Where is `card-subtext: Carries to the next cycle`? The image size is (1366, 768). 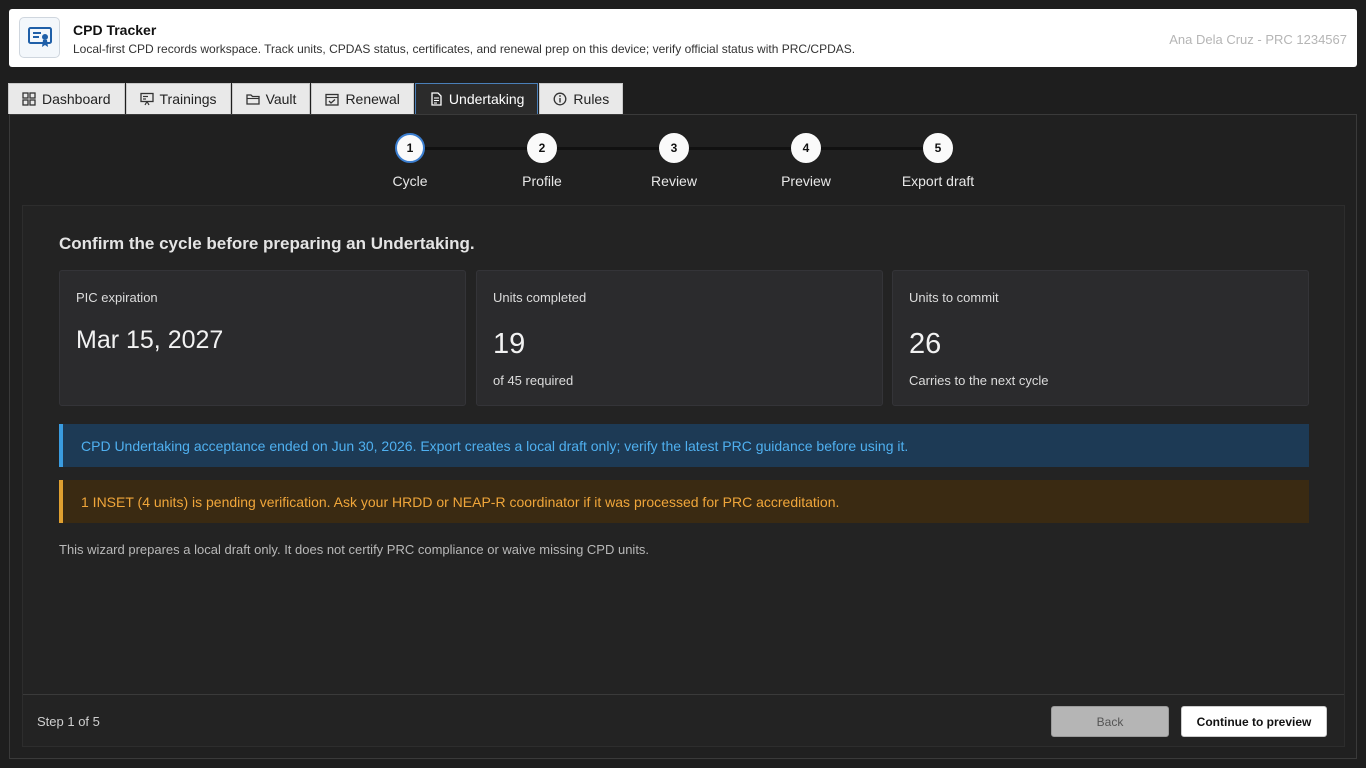 card-subtext: Carries to the next cycle is located at coordinates (979, 380).